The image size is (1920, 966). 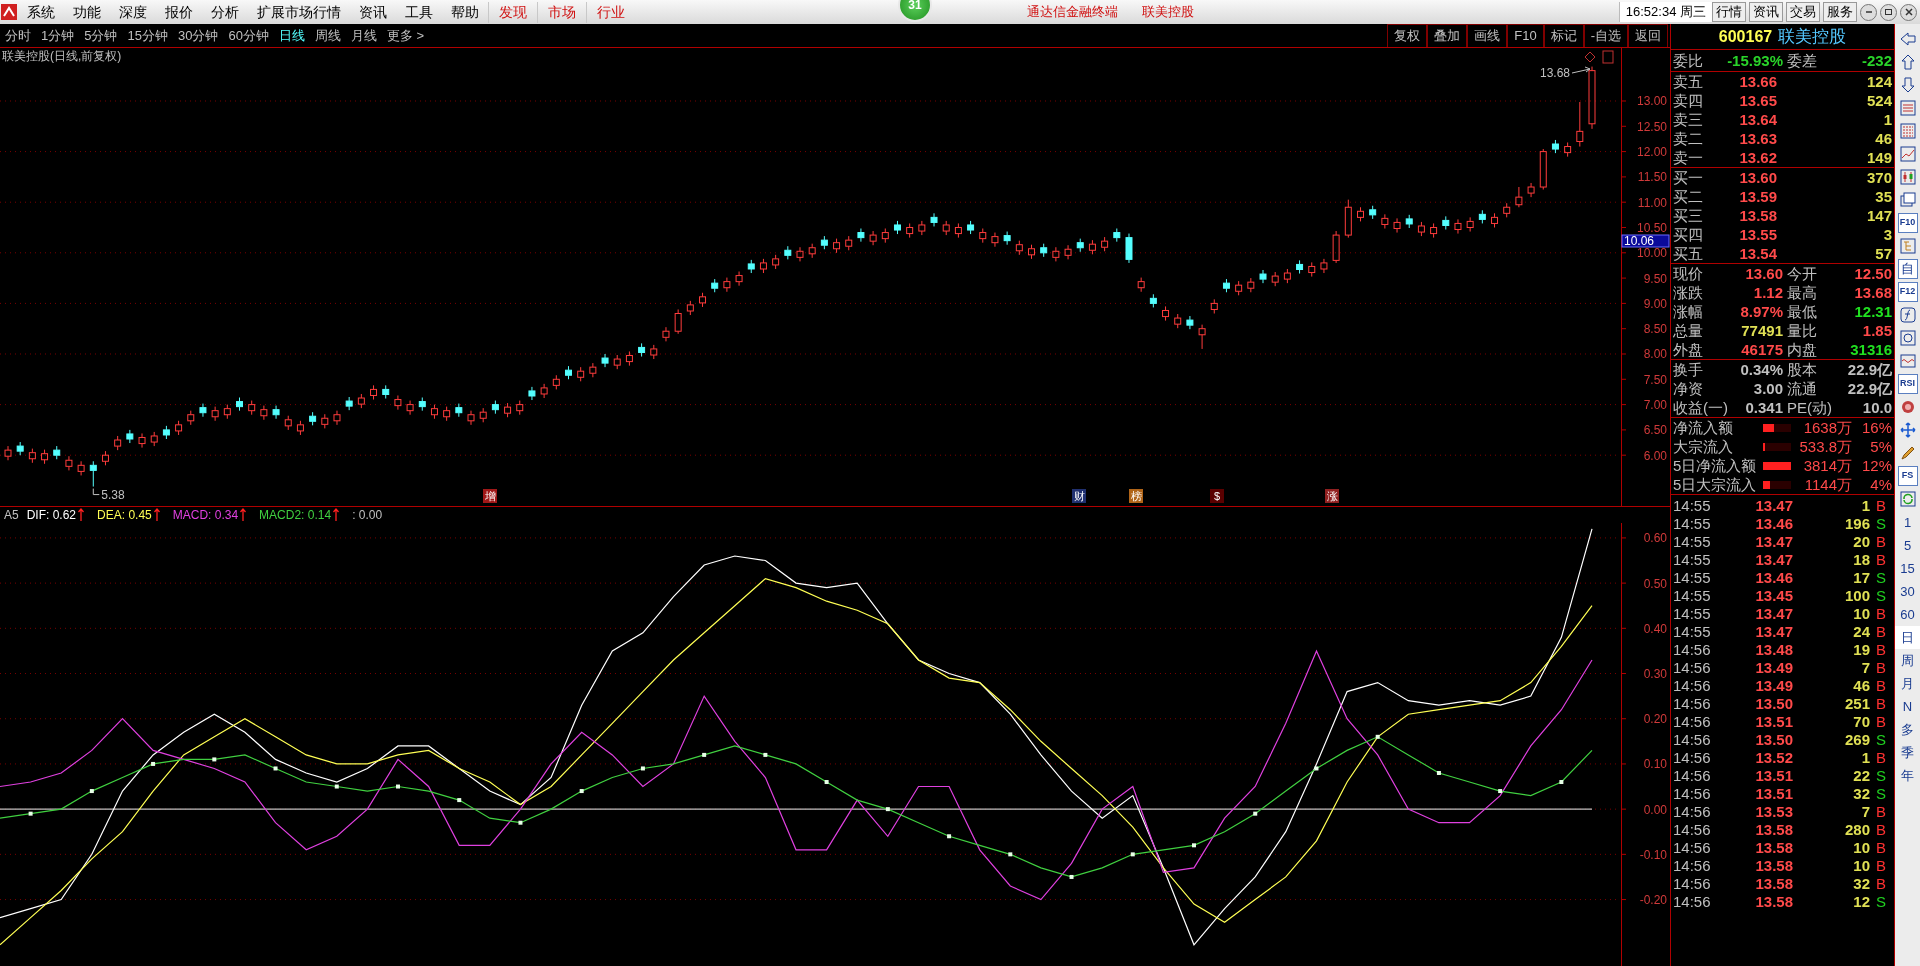 What do you see at coordinates (1907, 591) in the screenshot?
I see `period-button: 30` at bounding box center [1907, 591].